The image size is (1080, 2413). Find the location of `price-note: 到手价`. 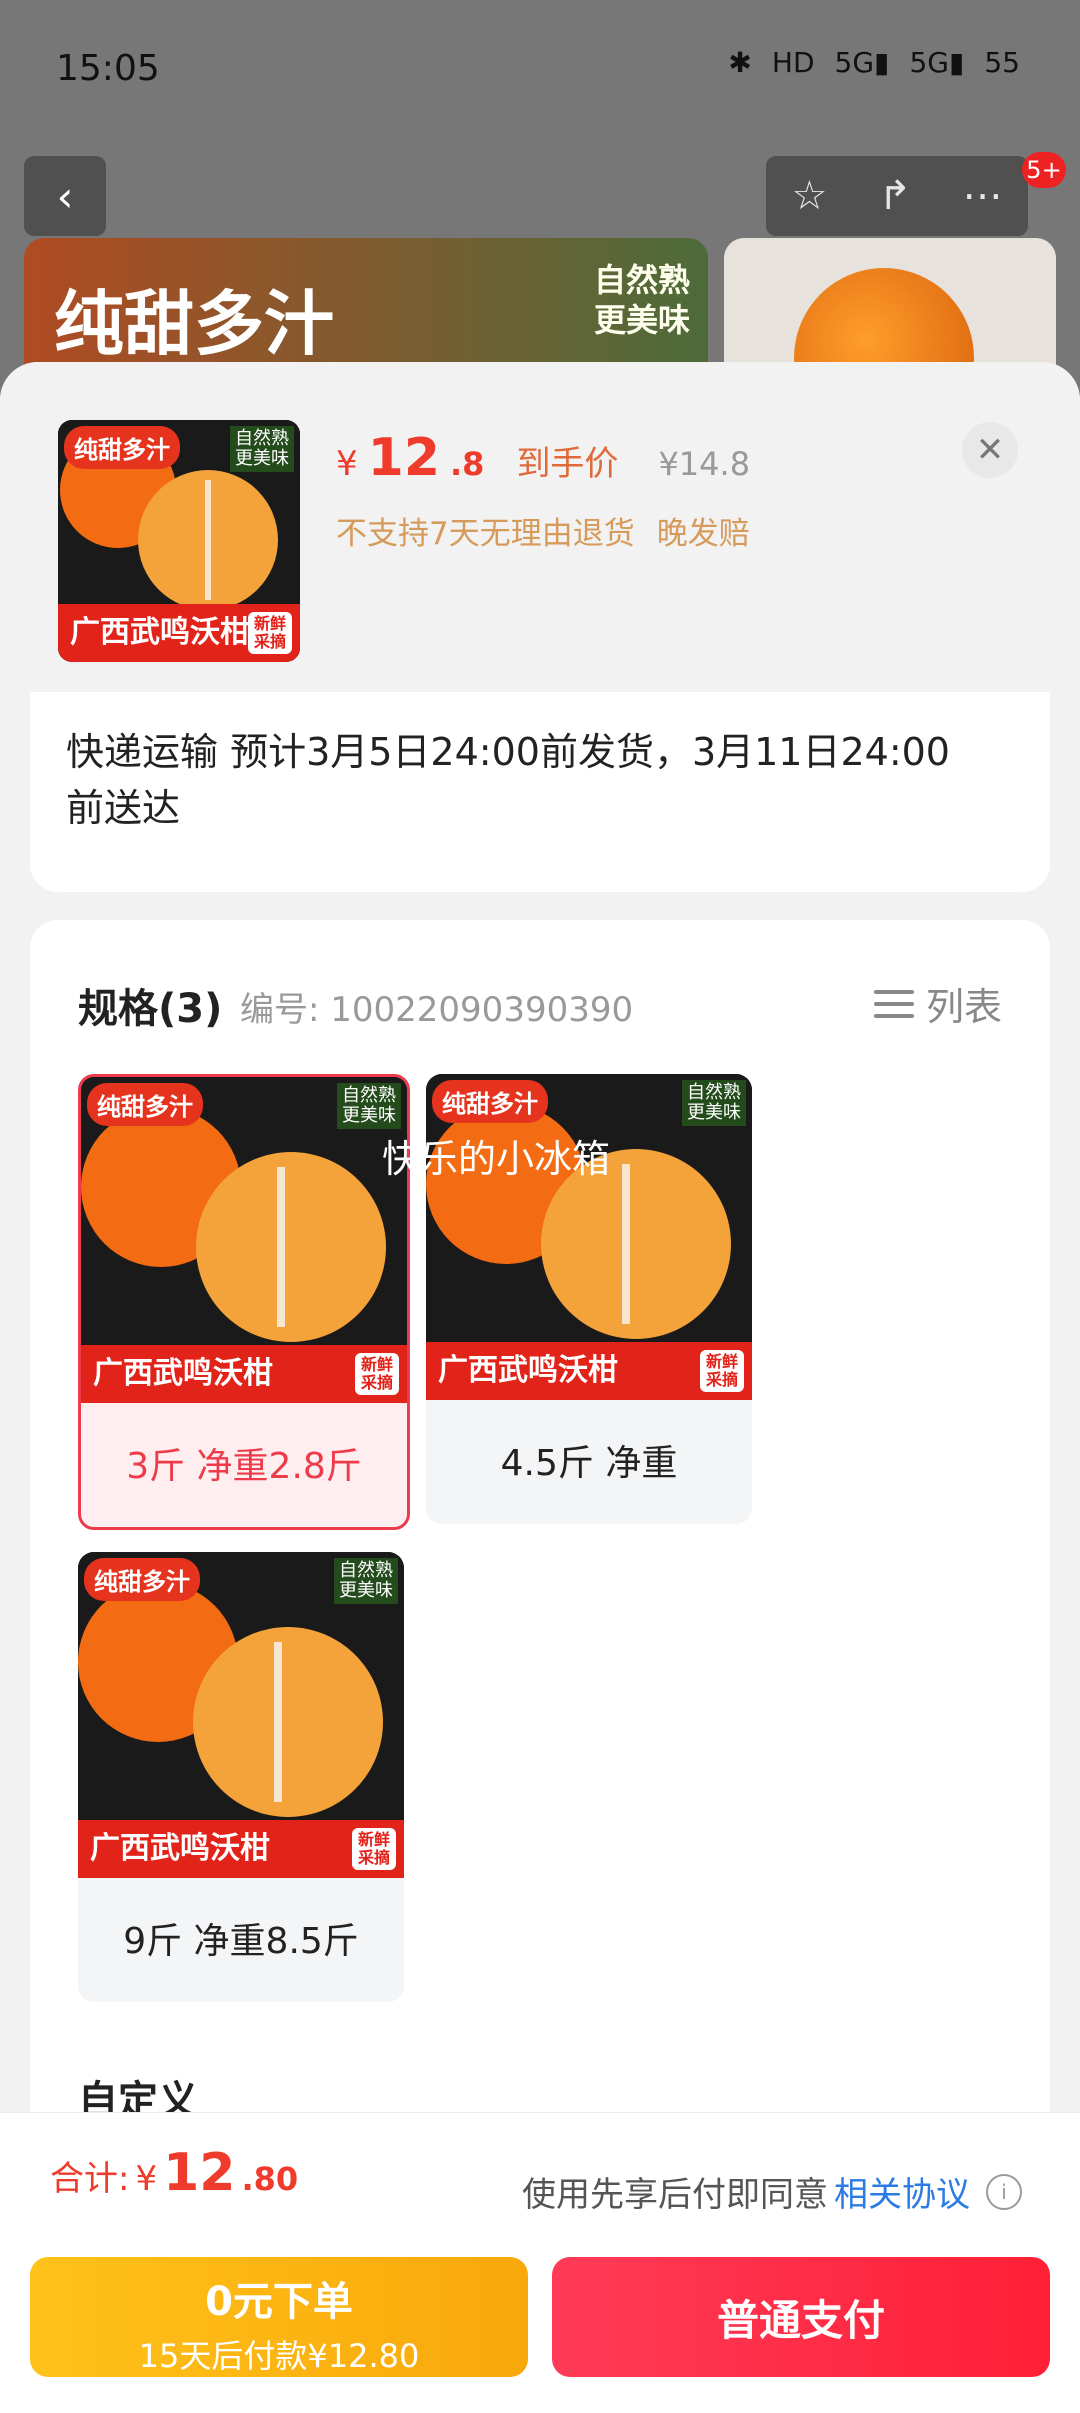

price-note: 到手价 is located at coordinates (567, 464).